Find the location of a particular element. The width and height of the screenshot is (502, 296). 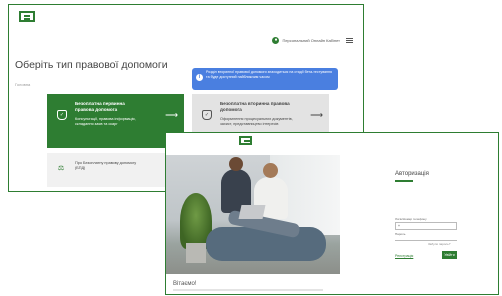

register-link: Реєстрація is located at coordinates (404, 256).